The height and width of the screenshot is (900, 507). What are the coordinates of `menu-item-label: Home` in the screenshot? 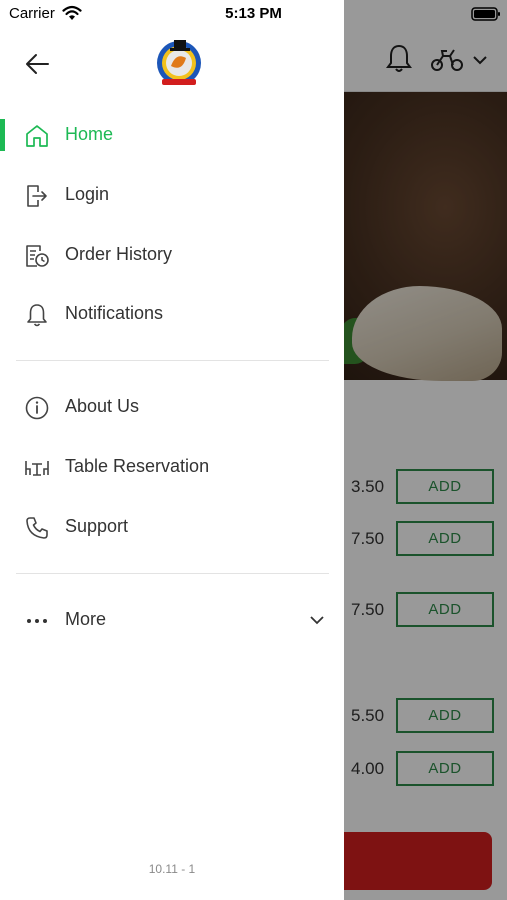 It's located at (89, 134).